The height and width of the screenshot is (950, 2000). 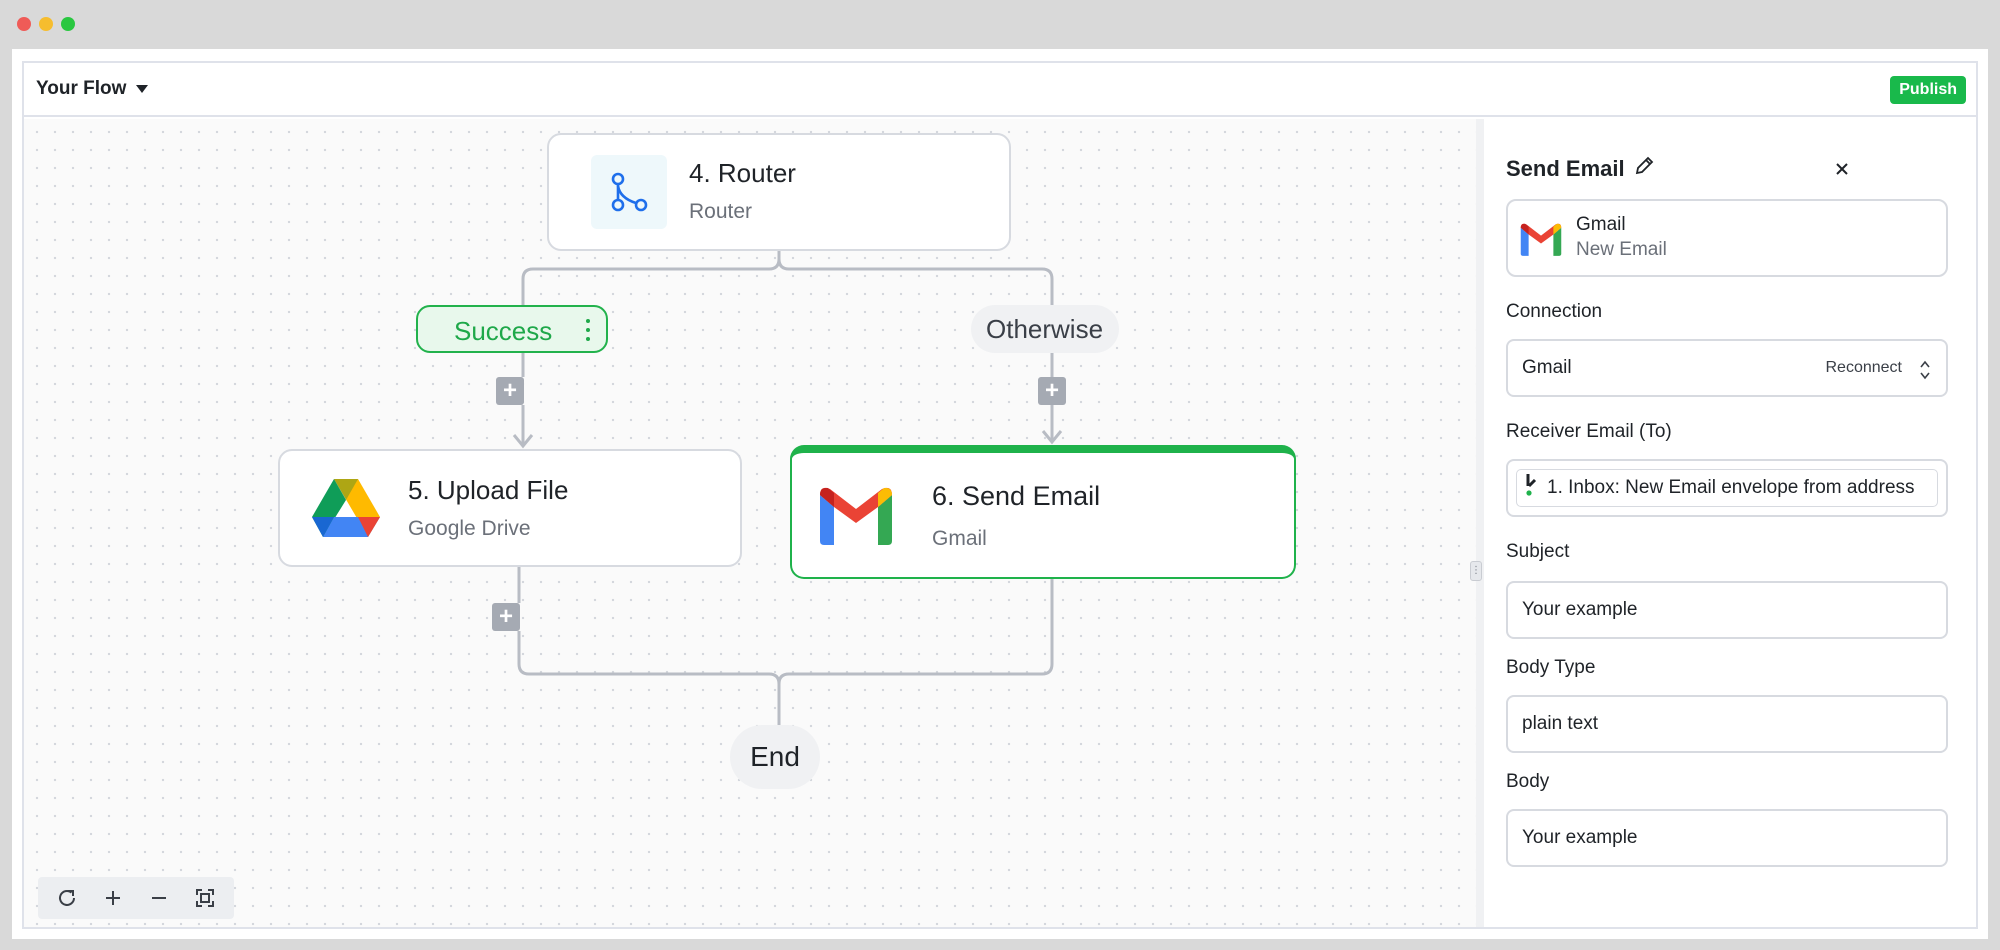 I want to click on piece-name: Gmail, so click(x=1601, y=224).